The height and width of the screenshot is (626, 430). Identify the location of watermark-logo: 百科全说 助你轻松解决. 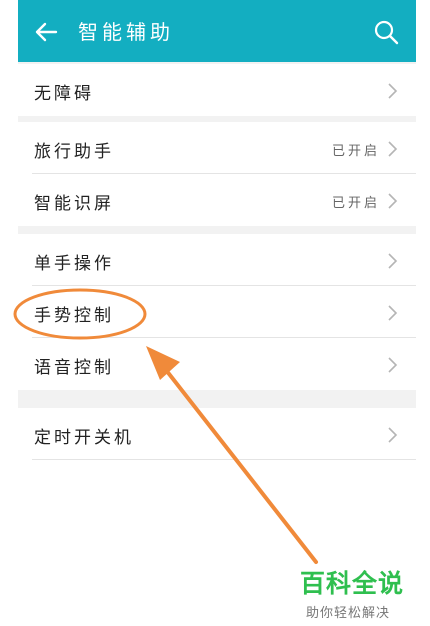
(362, 592).